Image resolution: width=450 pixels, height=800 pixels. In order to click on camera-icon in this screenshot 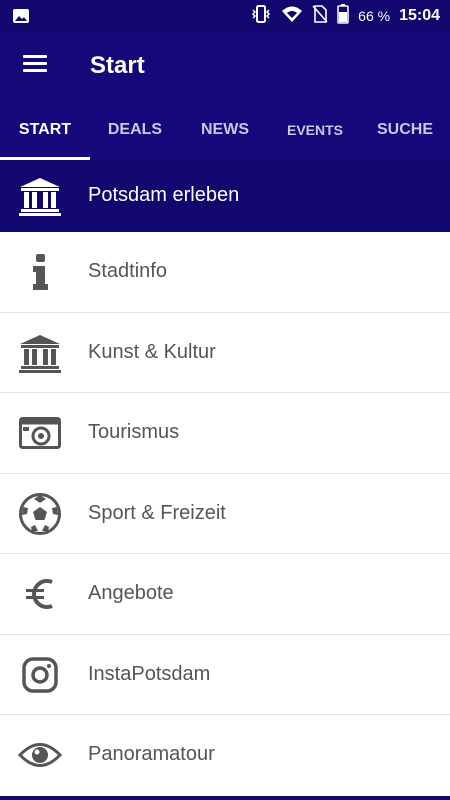, I will do `click(40, 433)`.